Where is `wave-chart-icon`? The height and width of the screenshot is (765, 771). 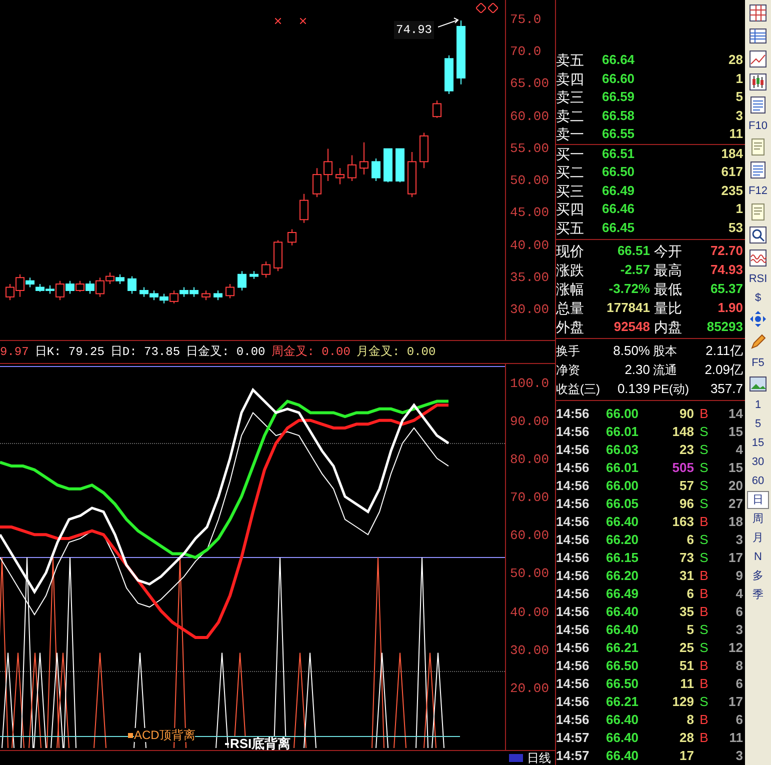 wave-chart-icon is located at coordinates (758, 258).